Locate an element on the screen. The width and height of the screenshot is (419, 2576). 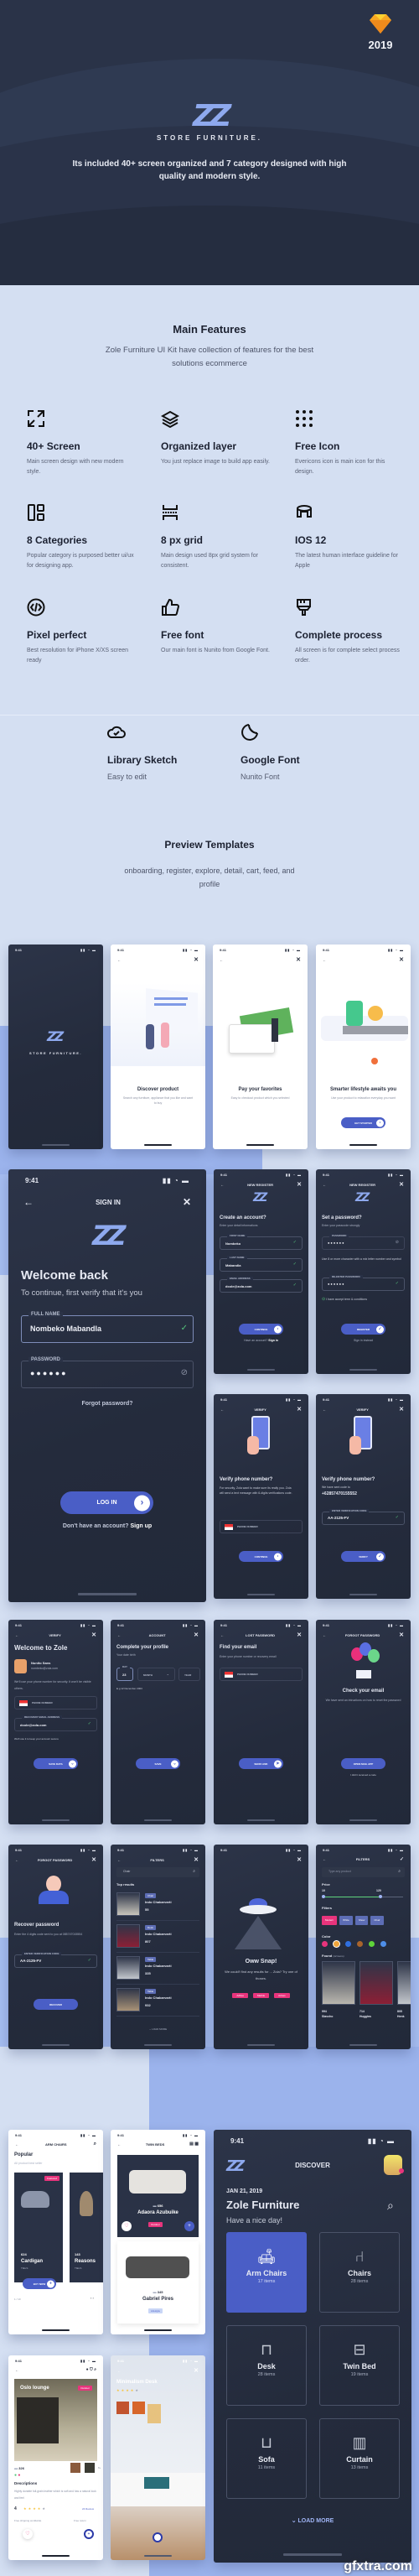
found-product: 805 Henk is located at coordinates (404, 1996).